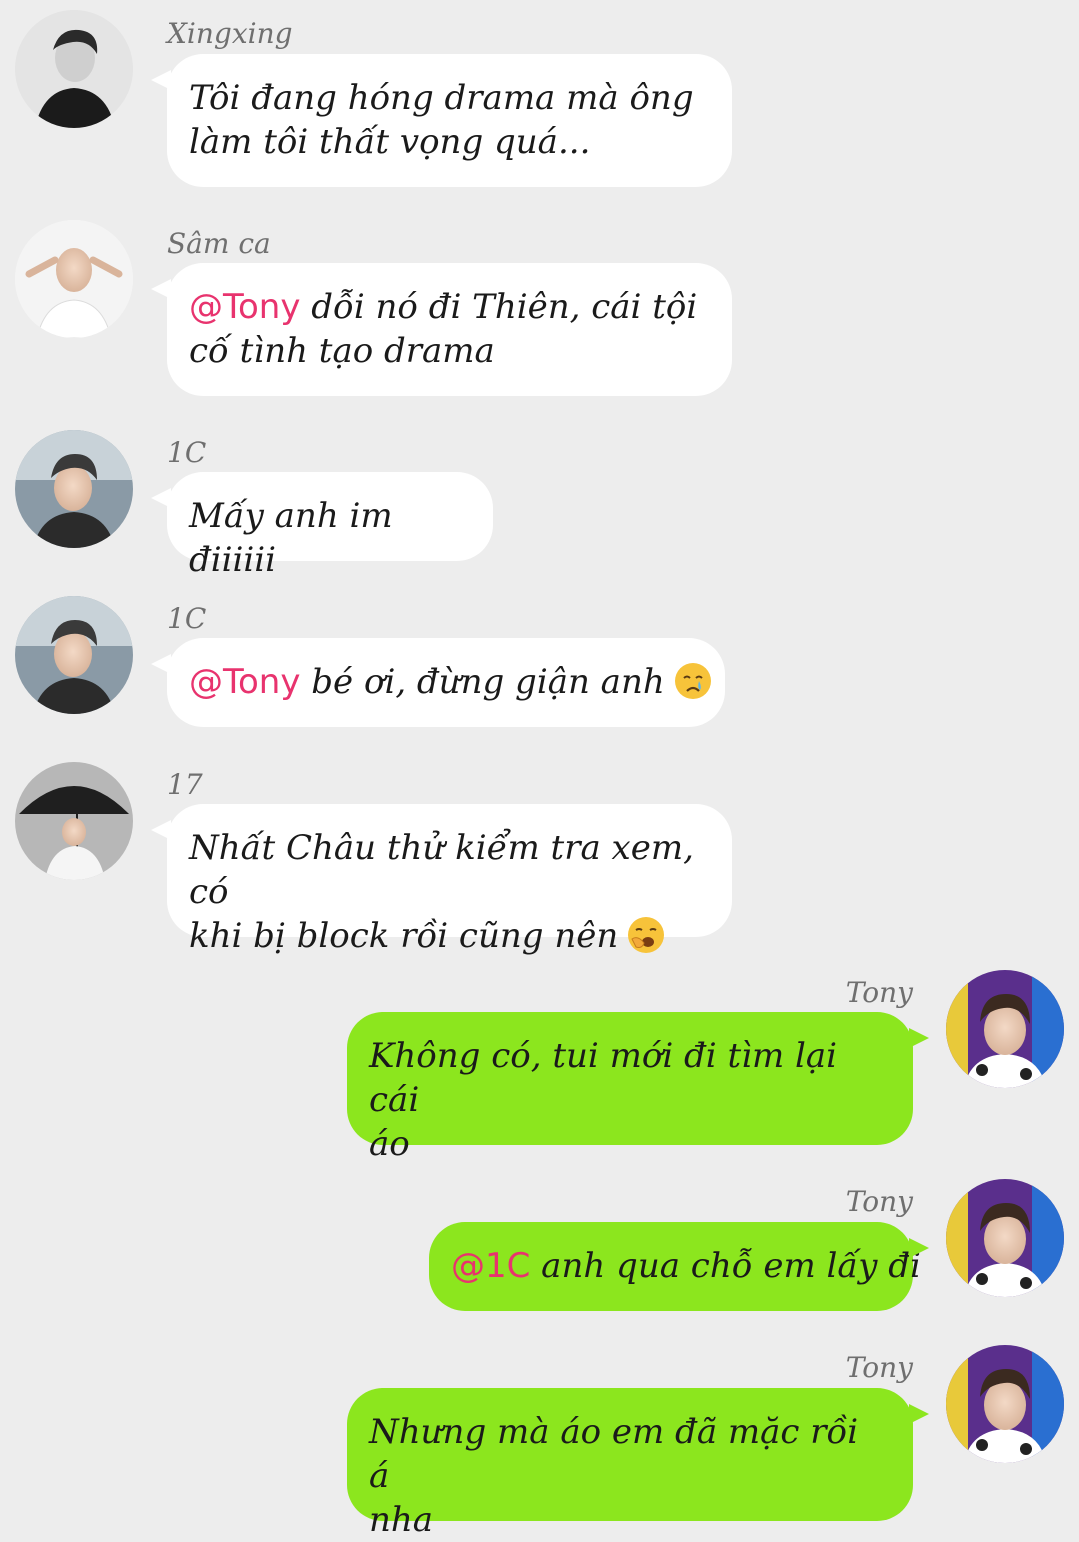  Describe the element at coordinates (490, 1266) in the screenshot. I see `mention-link: @1C` at that location.